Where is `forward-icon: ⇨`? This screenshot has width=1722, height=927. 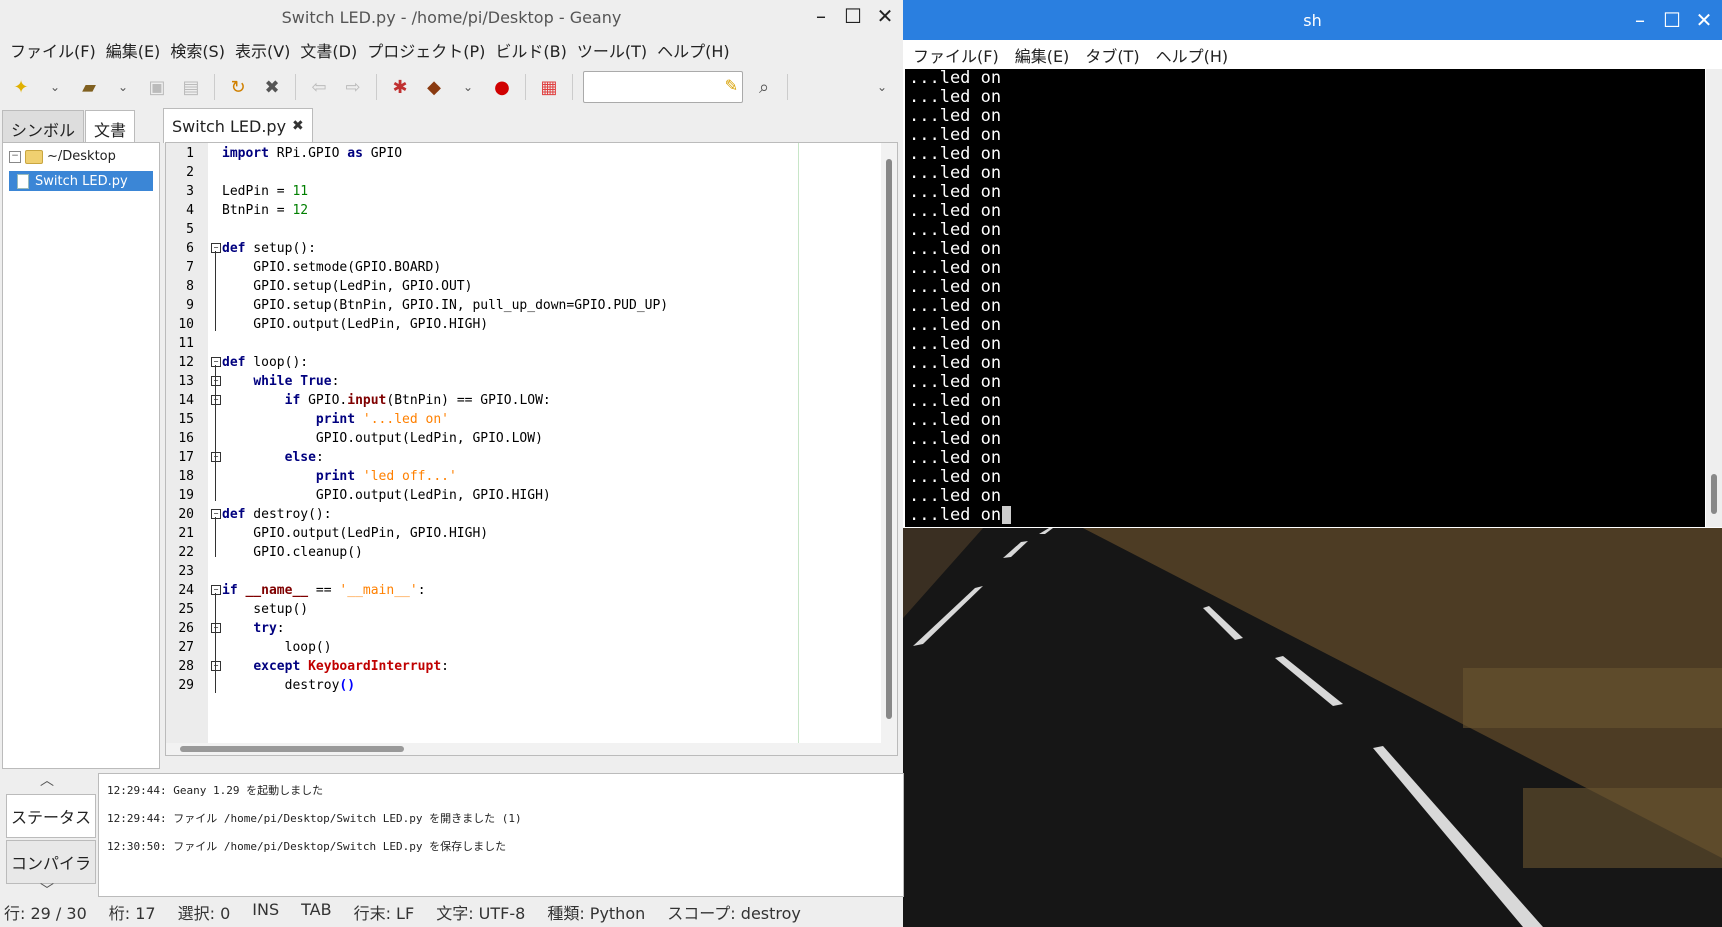 forward-icon: ⇨ is located at coordinates (353, 87).